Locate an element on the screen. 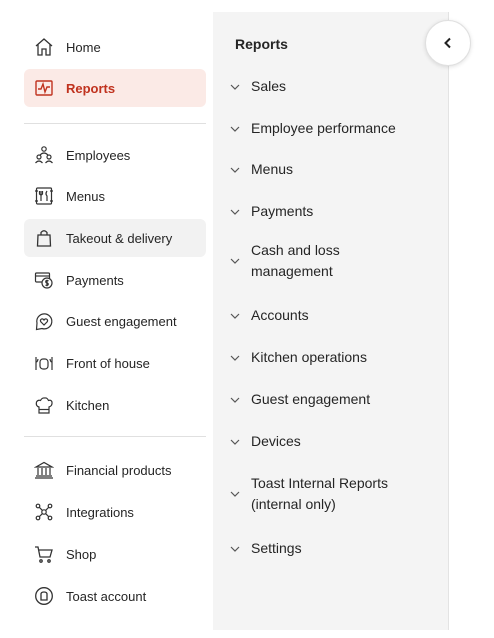  nav-label: Financial products is located at coordinates (119, 470).